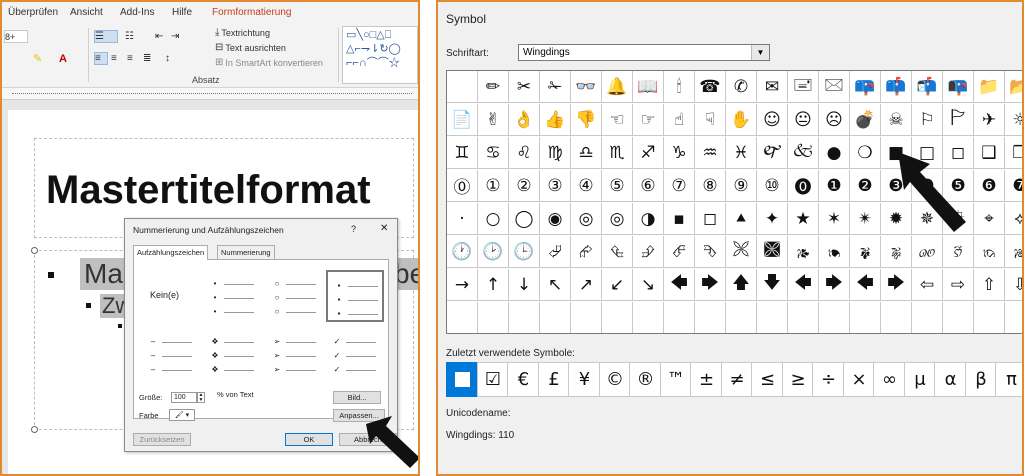  What do you see at coordinates (865, 186) in the screenshot?
I see `symbol-cell: ❷` at bounding box center [865, 186].